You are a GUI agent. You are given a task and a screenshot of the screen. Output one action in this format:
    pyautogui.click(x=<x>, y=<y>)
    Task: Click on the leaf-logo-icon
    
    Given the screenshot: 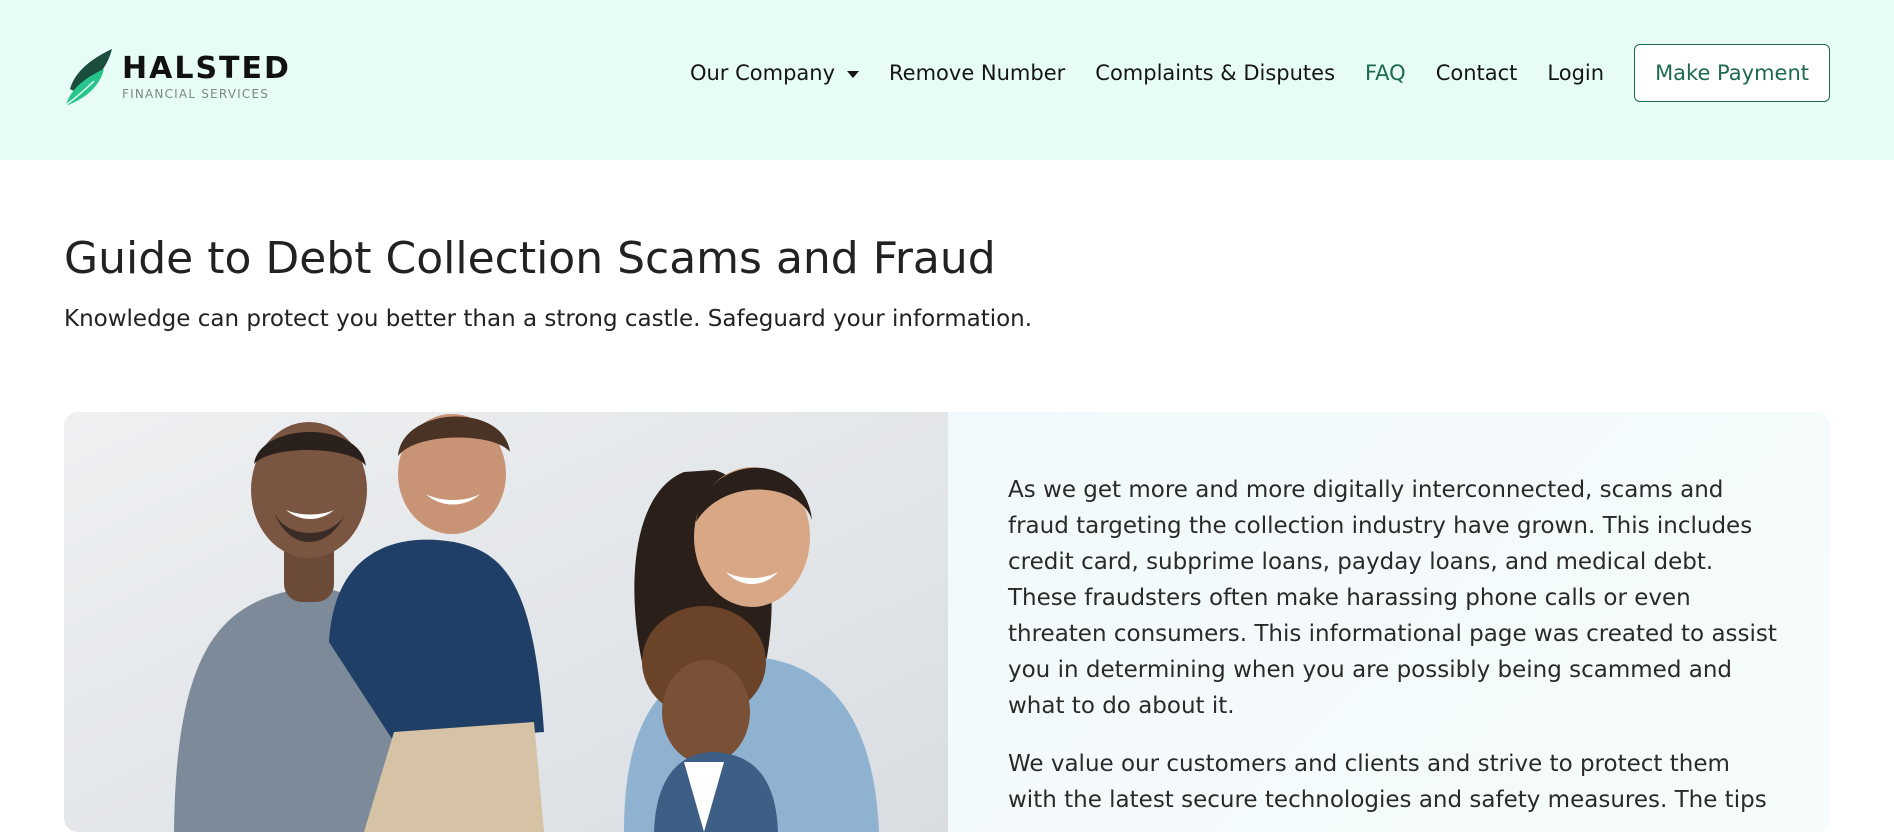 What is the action you would take?
    pyautogui.click(x=88, y=77)
    